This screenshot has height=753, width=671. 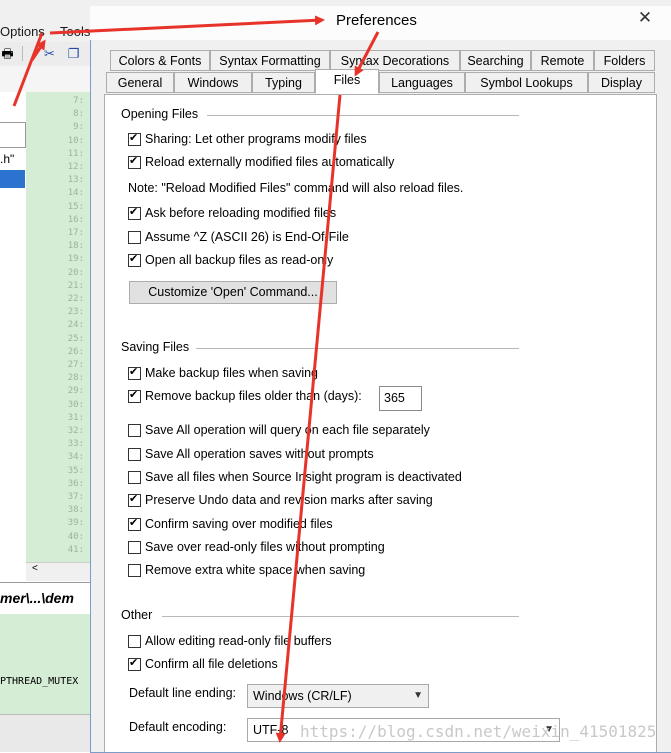 I want to click on print-icon: 🖶, so click(x=7, y=53).